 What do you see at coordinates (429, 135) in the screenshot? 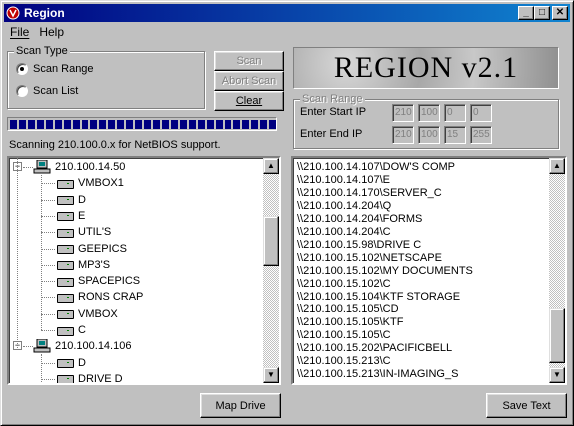
I see `end-ip-octet-2: 100` at bounding box center [429, 135].